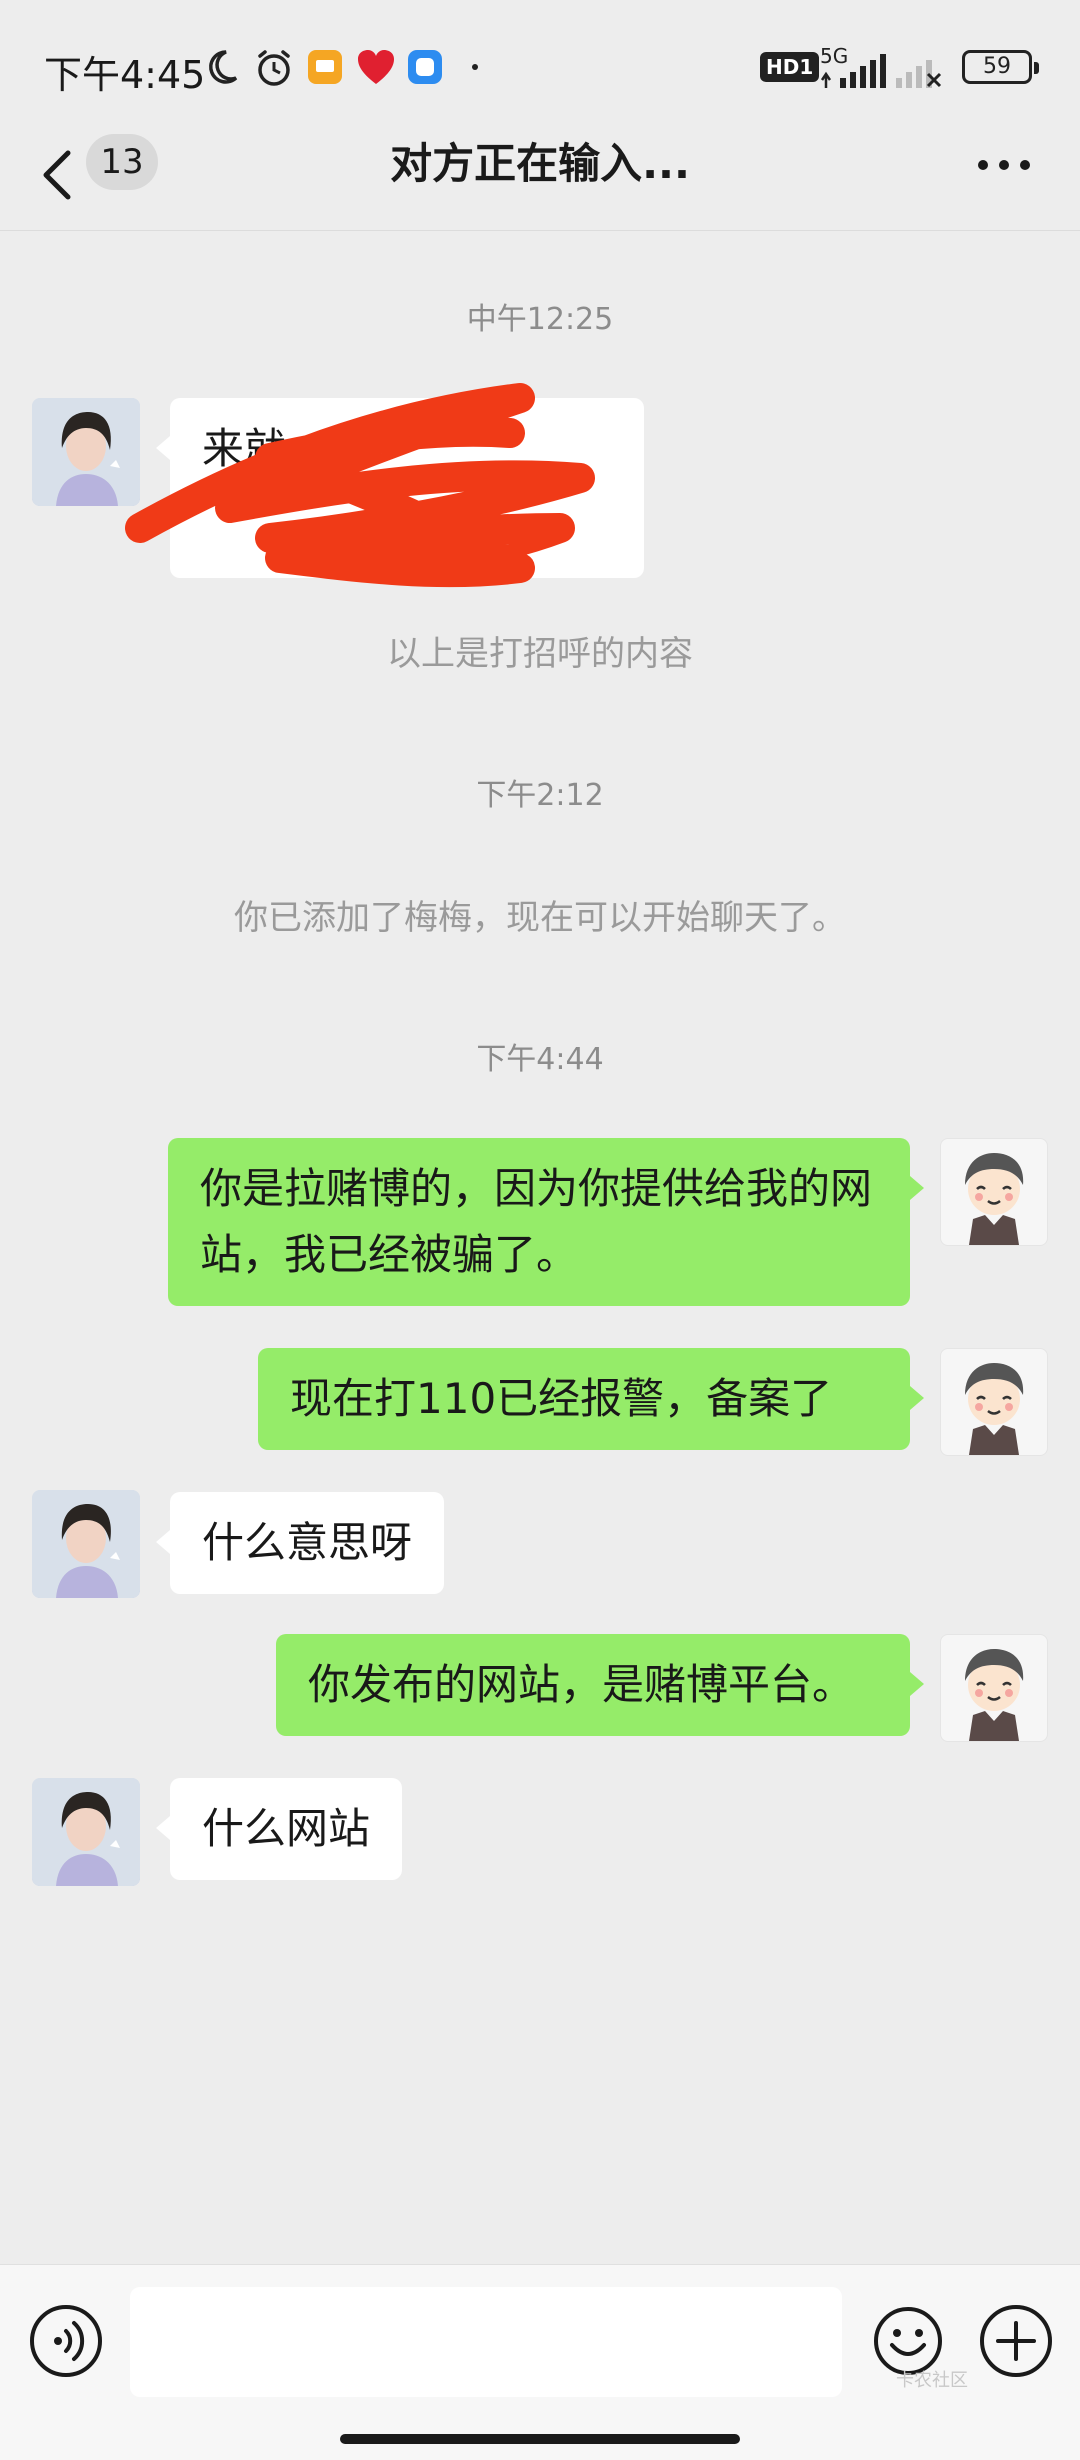 The height and width of the screenshot is (2460, 1080). I want to click on message-text: 什么网站, so click(286, 1828).